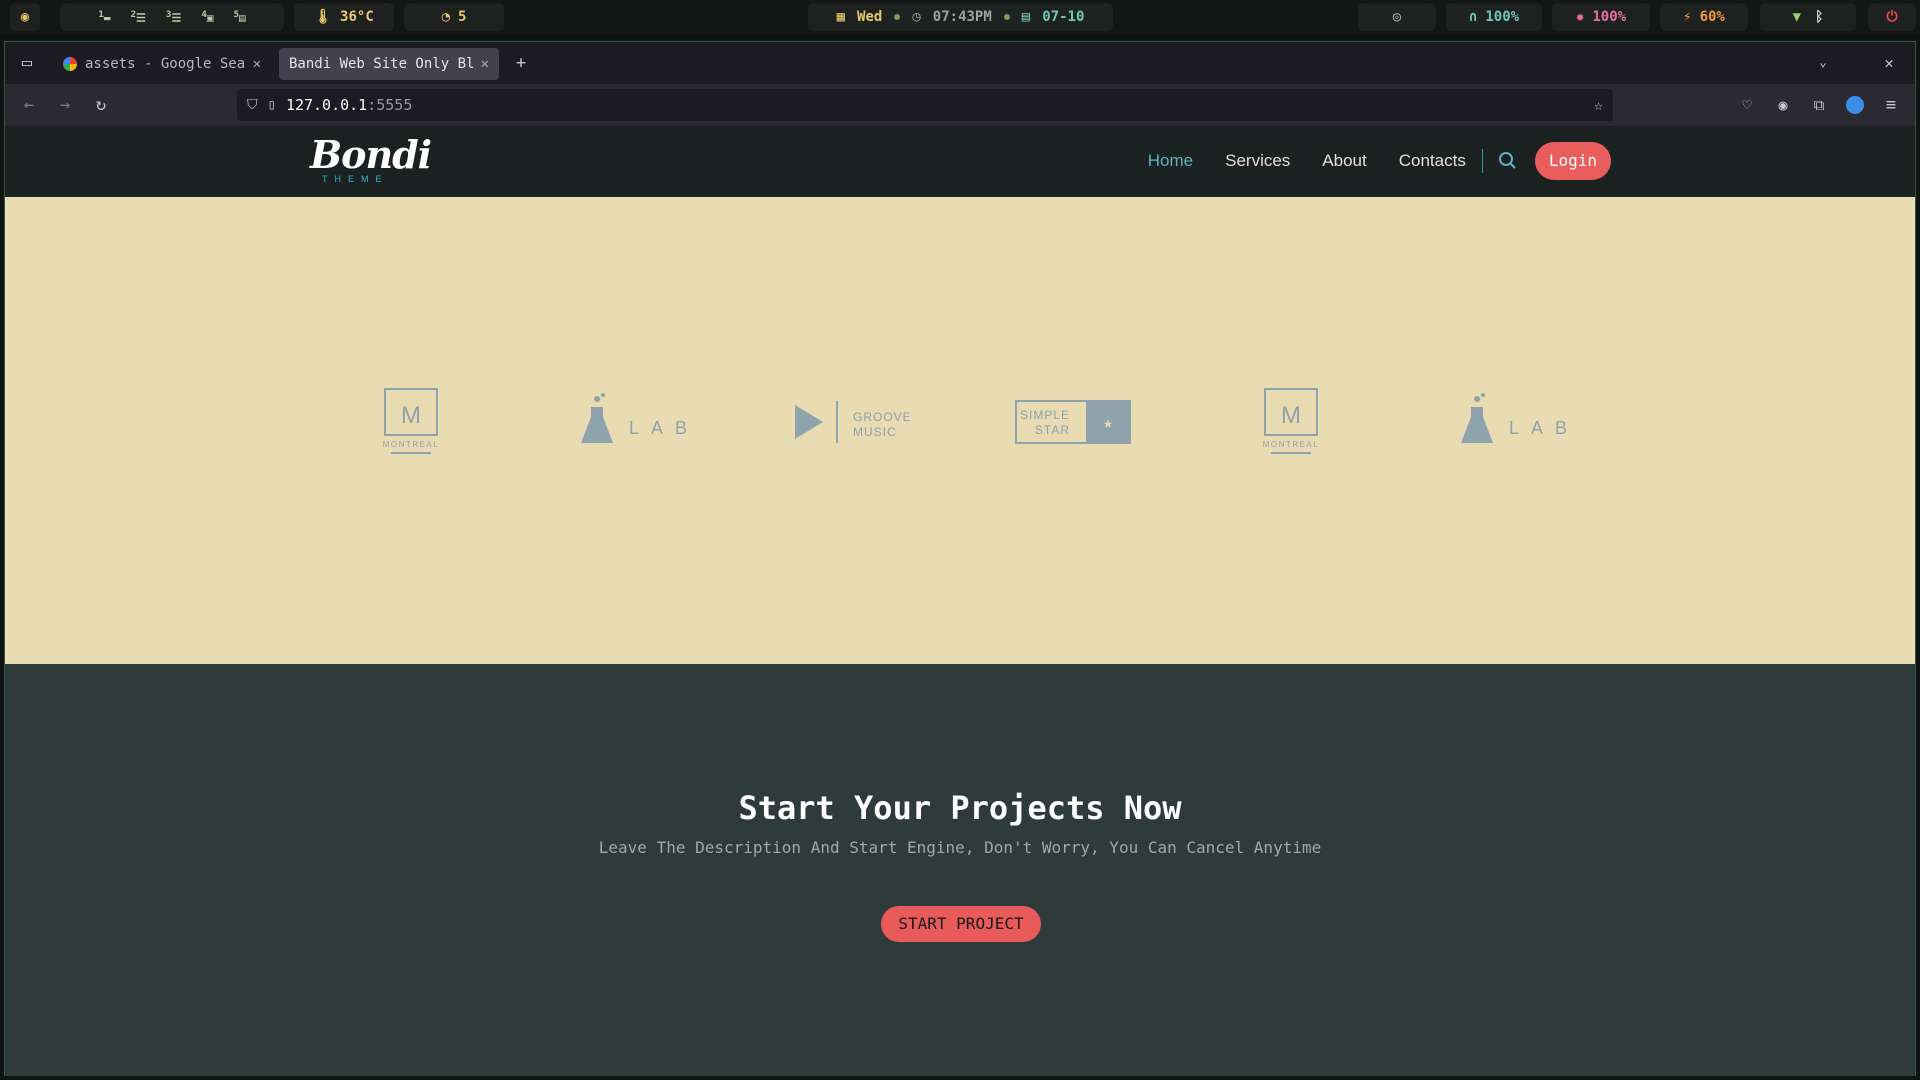  What do you see at coordinates (1855, 105) in the screenshot?
I see `extension-button` at bounding box center [1855, 105].